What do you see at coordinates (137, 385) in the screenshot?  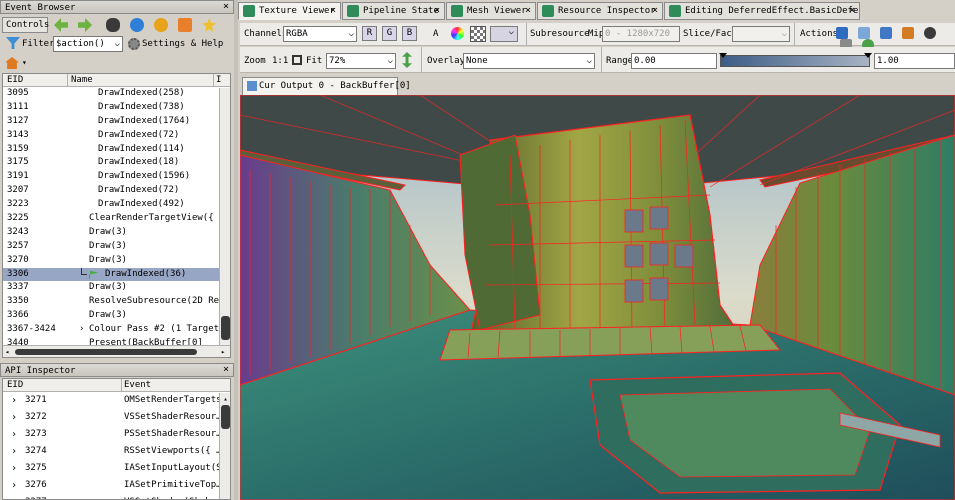 I see `col-event: Event` at bounding box center [137, 385].